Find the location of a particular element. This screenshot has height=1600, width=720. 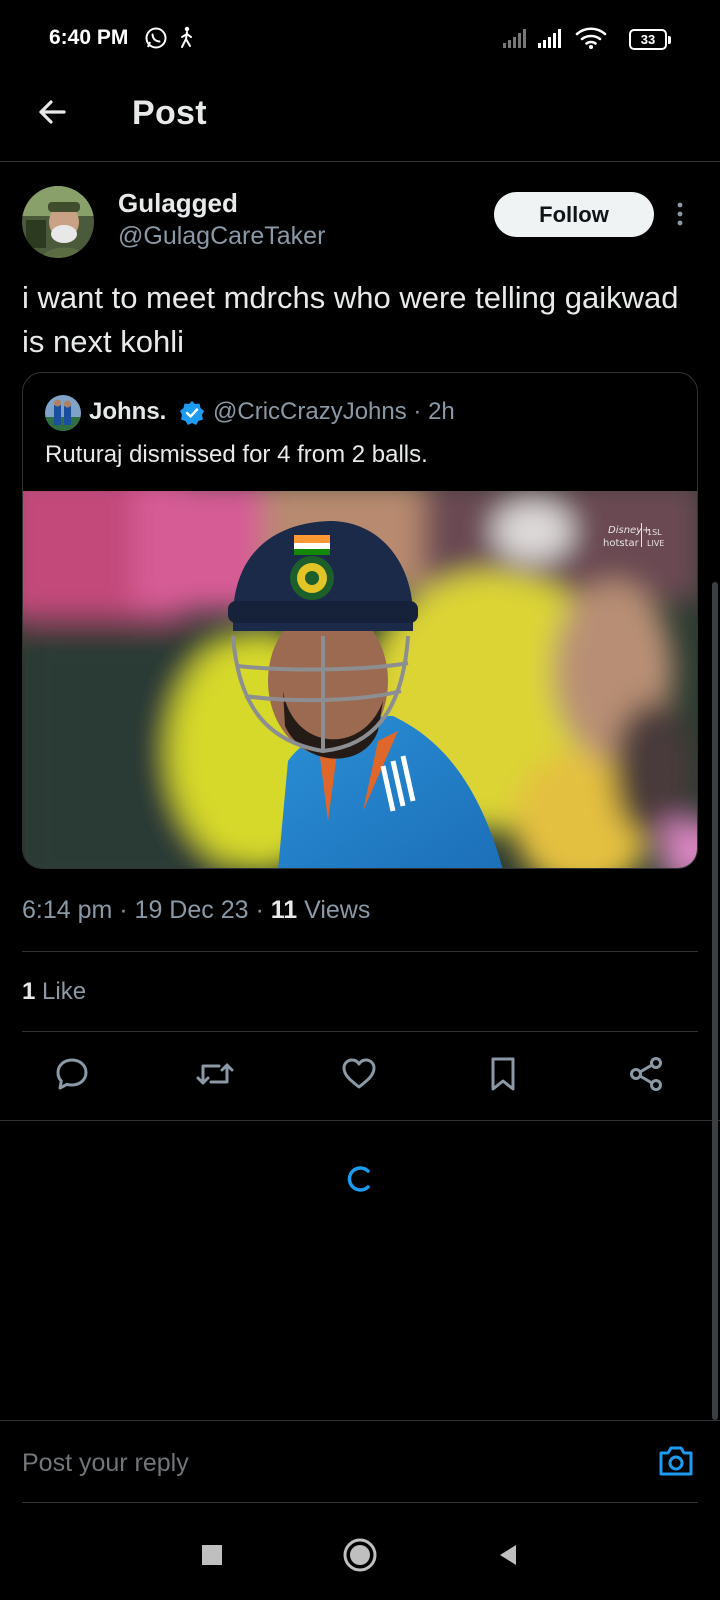

likes-label: Like is located at coordinates (61, 991).